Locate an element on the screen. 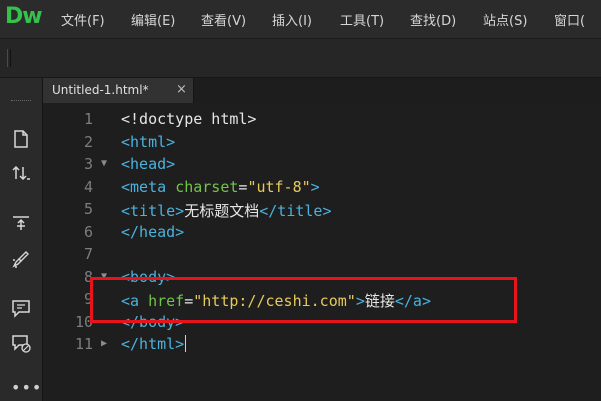 This screenshot has height=401, width=601. code-token-tag: </head> is located at coordinates (153, 231).